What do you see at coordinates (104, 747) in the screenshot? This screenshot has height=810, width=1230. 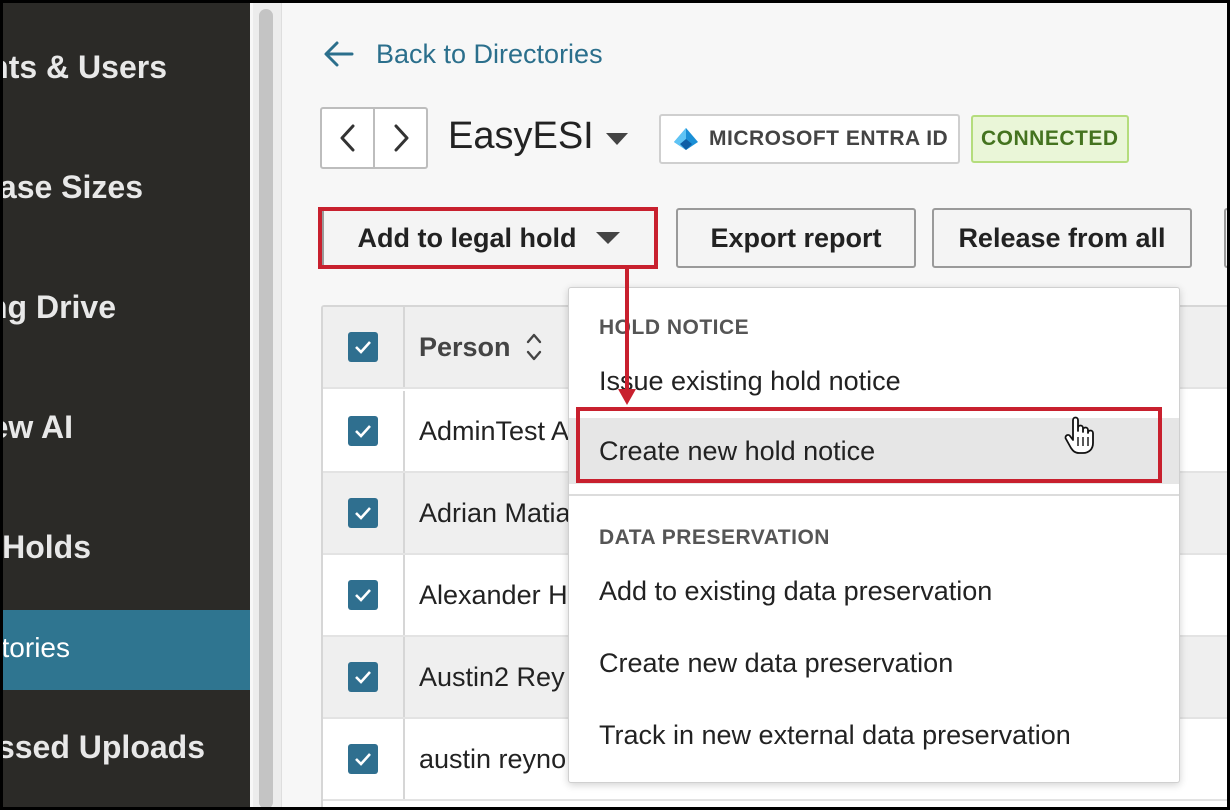 I see `sidebar-item-label: Processed Uploads` at bounding box center [104, 747].